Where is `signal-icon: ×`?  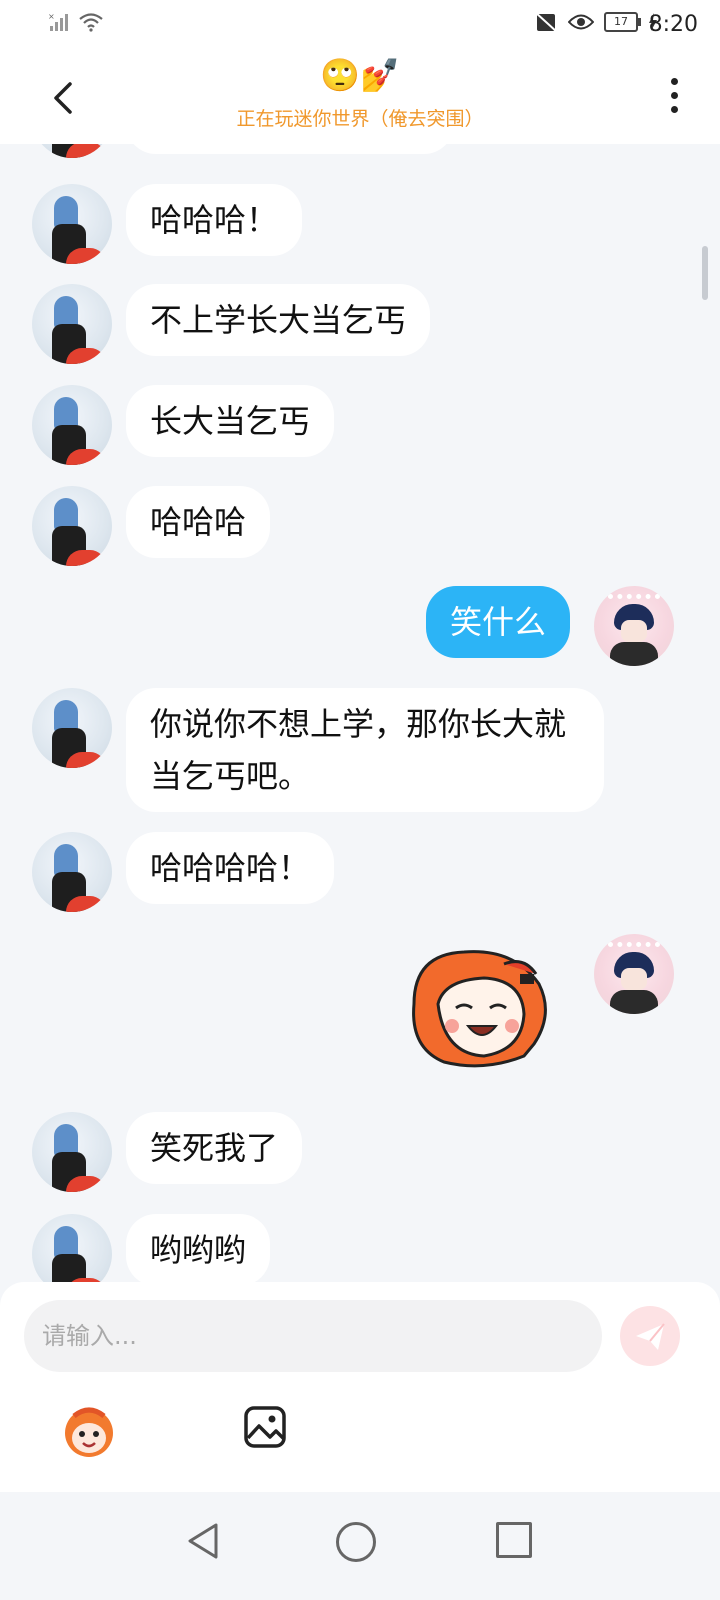
signal-icon: × is located at coordinates (58, 21).